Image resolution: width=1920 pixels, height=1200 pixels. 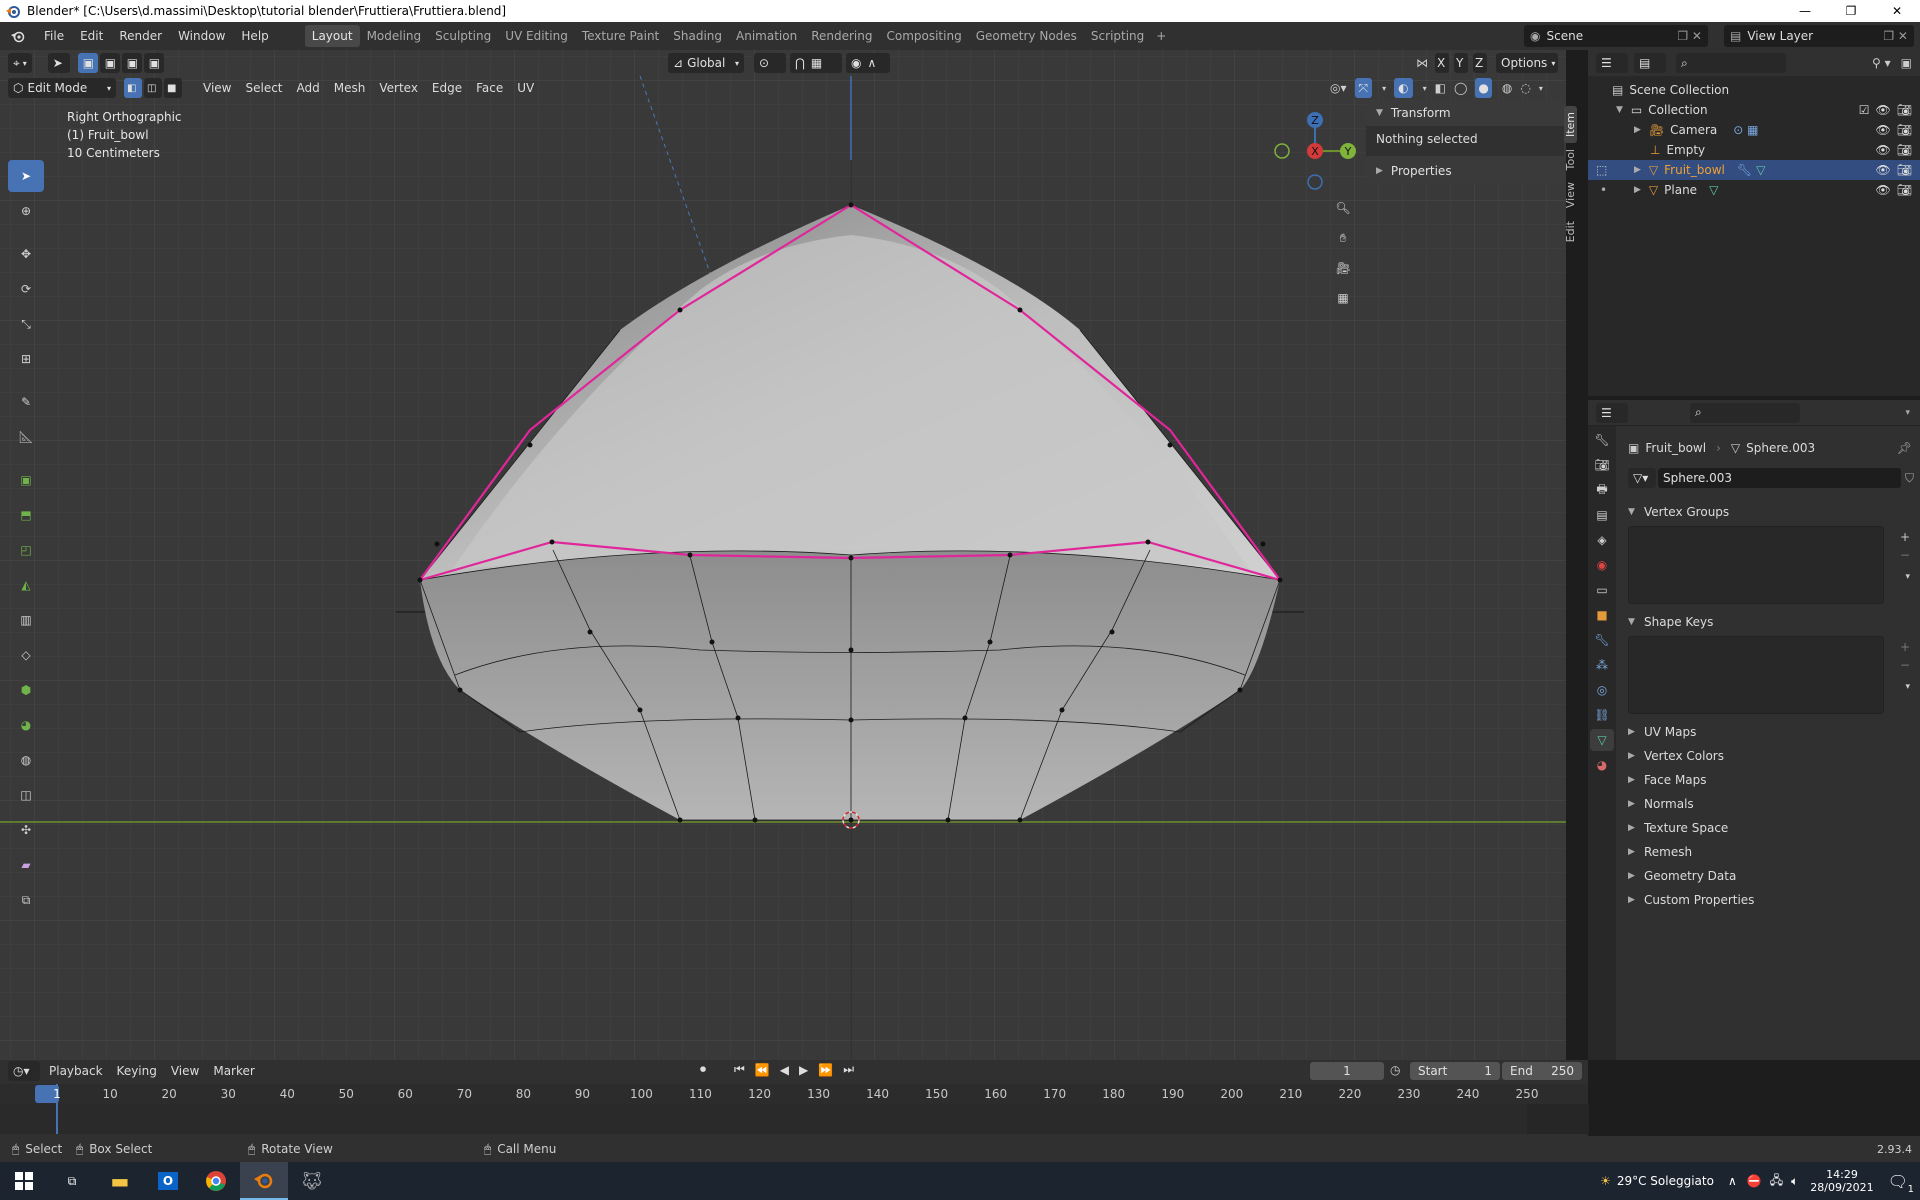 What do you see at coordinates (1465, 113) in the screenshot?
I see `transform-panel-header: ▼ Transform` at bounding box center [1465, 113].